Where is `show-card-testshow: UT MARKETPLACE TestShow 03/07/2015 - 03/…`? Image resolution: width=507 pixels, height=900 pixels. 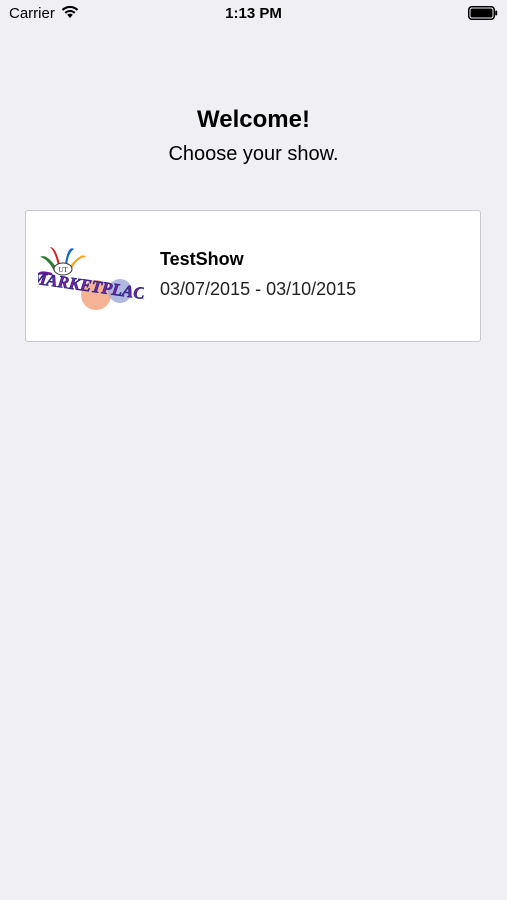 show-card-testshow: UT MARKETPLACE TestShow 03/07/2015 - 03/… is located at coordinates (253, 276).